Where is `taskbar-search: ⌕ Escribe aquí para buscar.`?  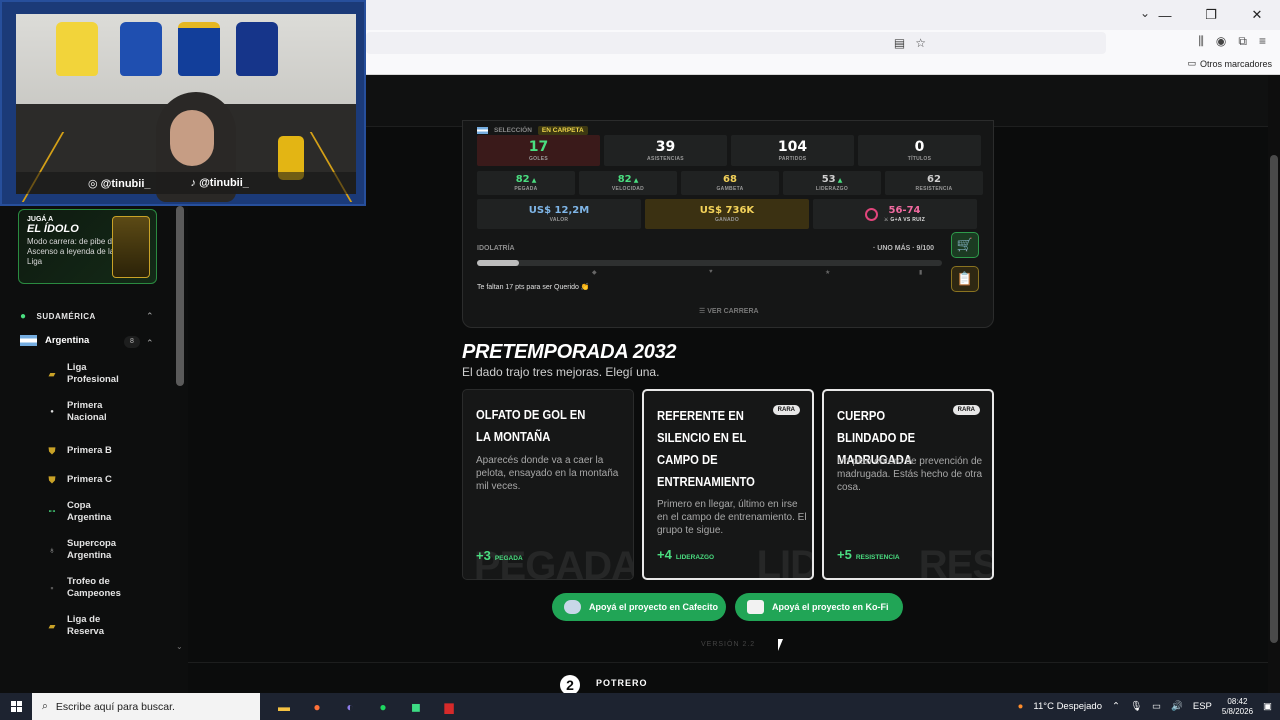 taskbar-search: ⌕ Escribe aquí para buscar. is located at coordinates (146, 706).